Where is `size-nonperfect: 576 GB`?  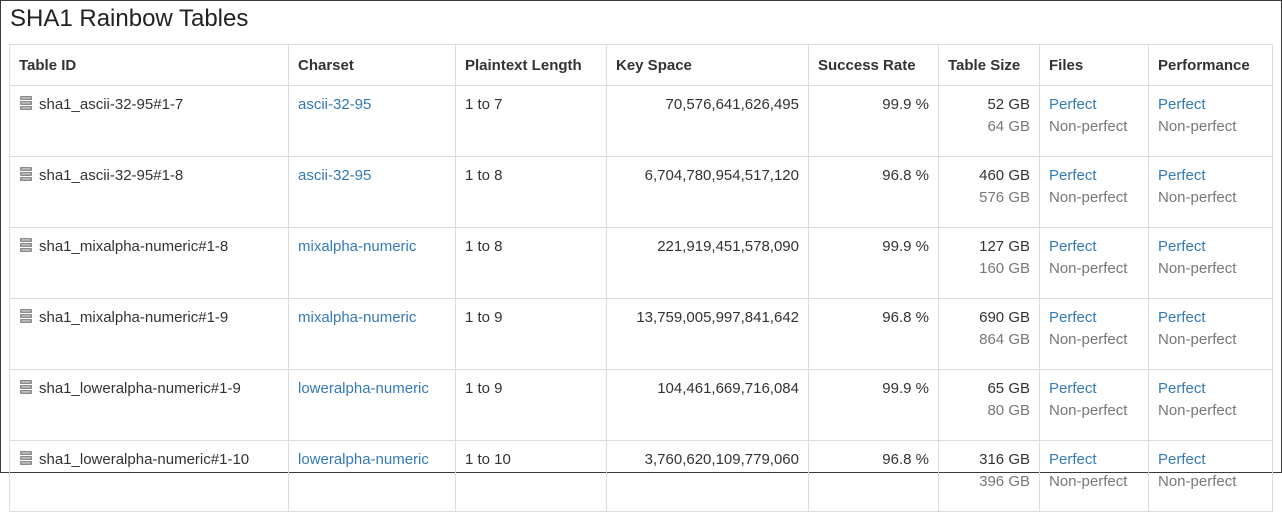
size-nonperfect: 576 GB is located at coordinates (1004, 197).